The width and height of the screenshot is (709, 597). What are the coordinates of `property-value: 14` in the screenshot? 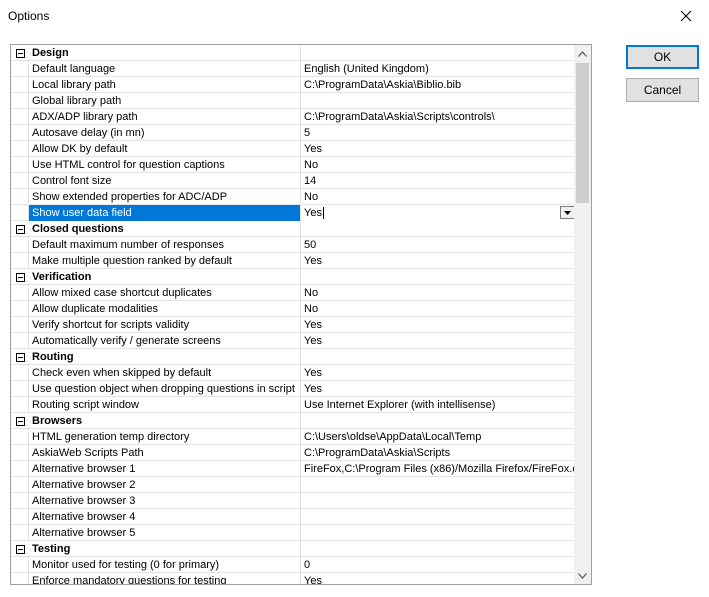 It's located at (438, 181).